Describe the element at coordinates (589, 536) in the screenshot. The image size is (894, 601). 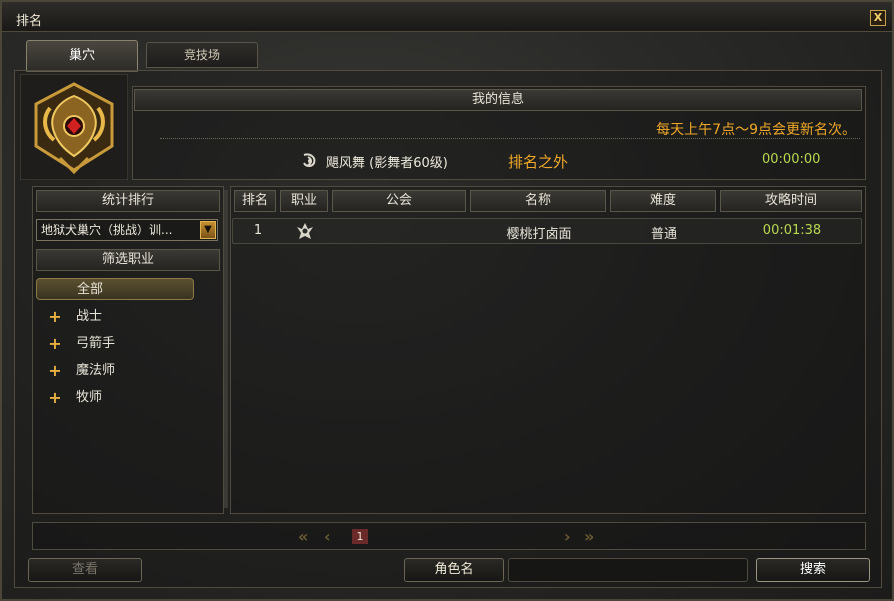
I see `last-page-icon: »` at that location.